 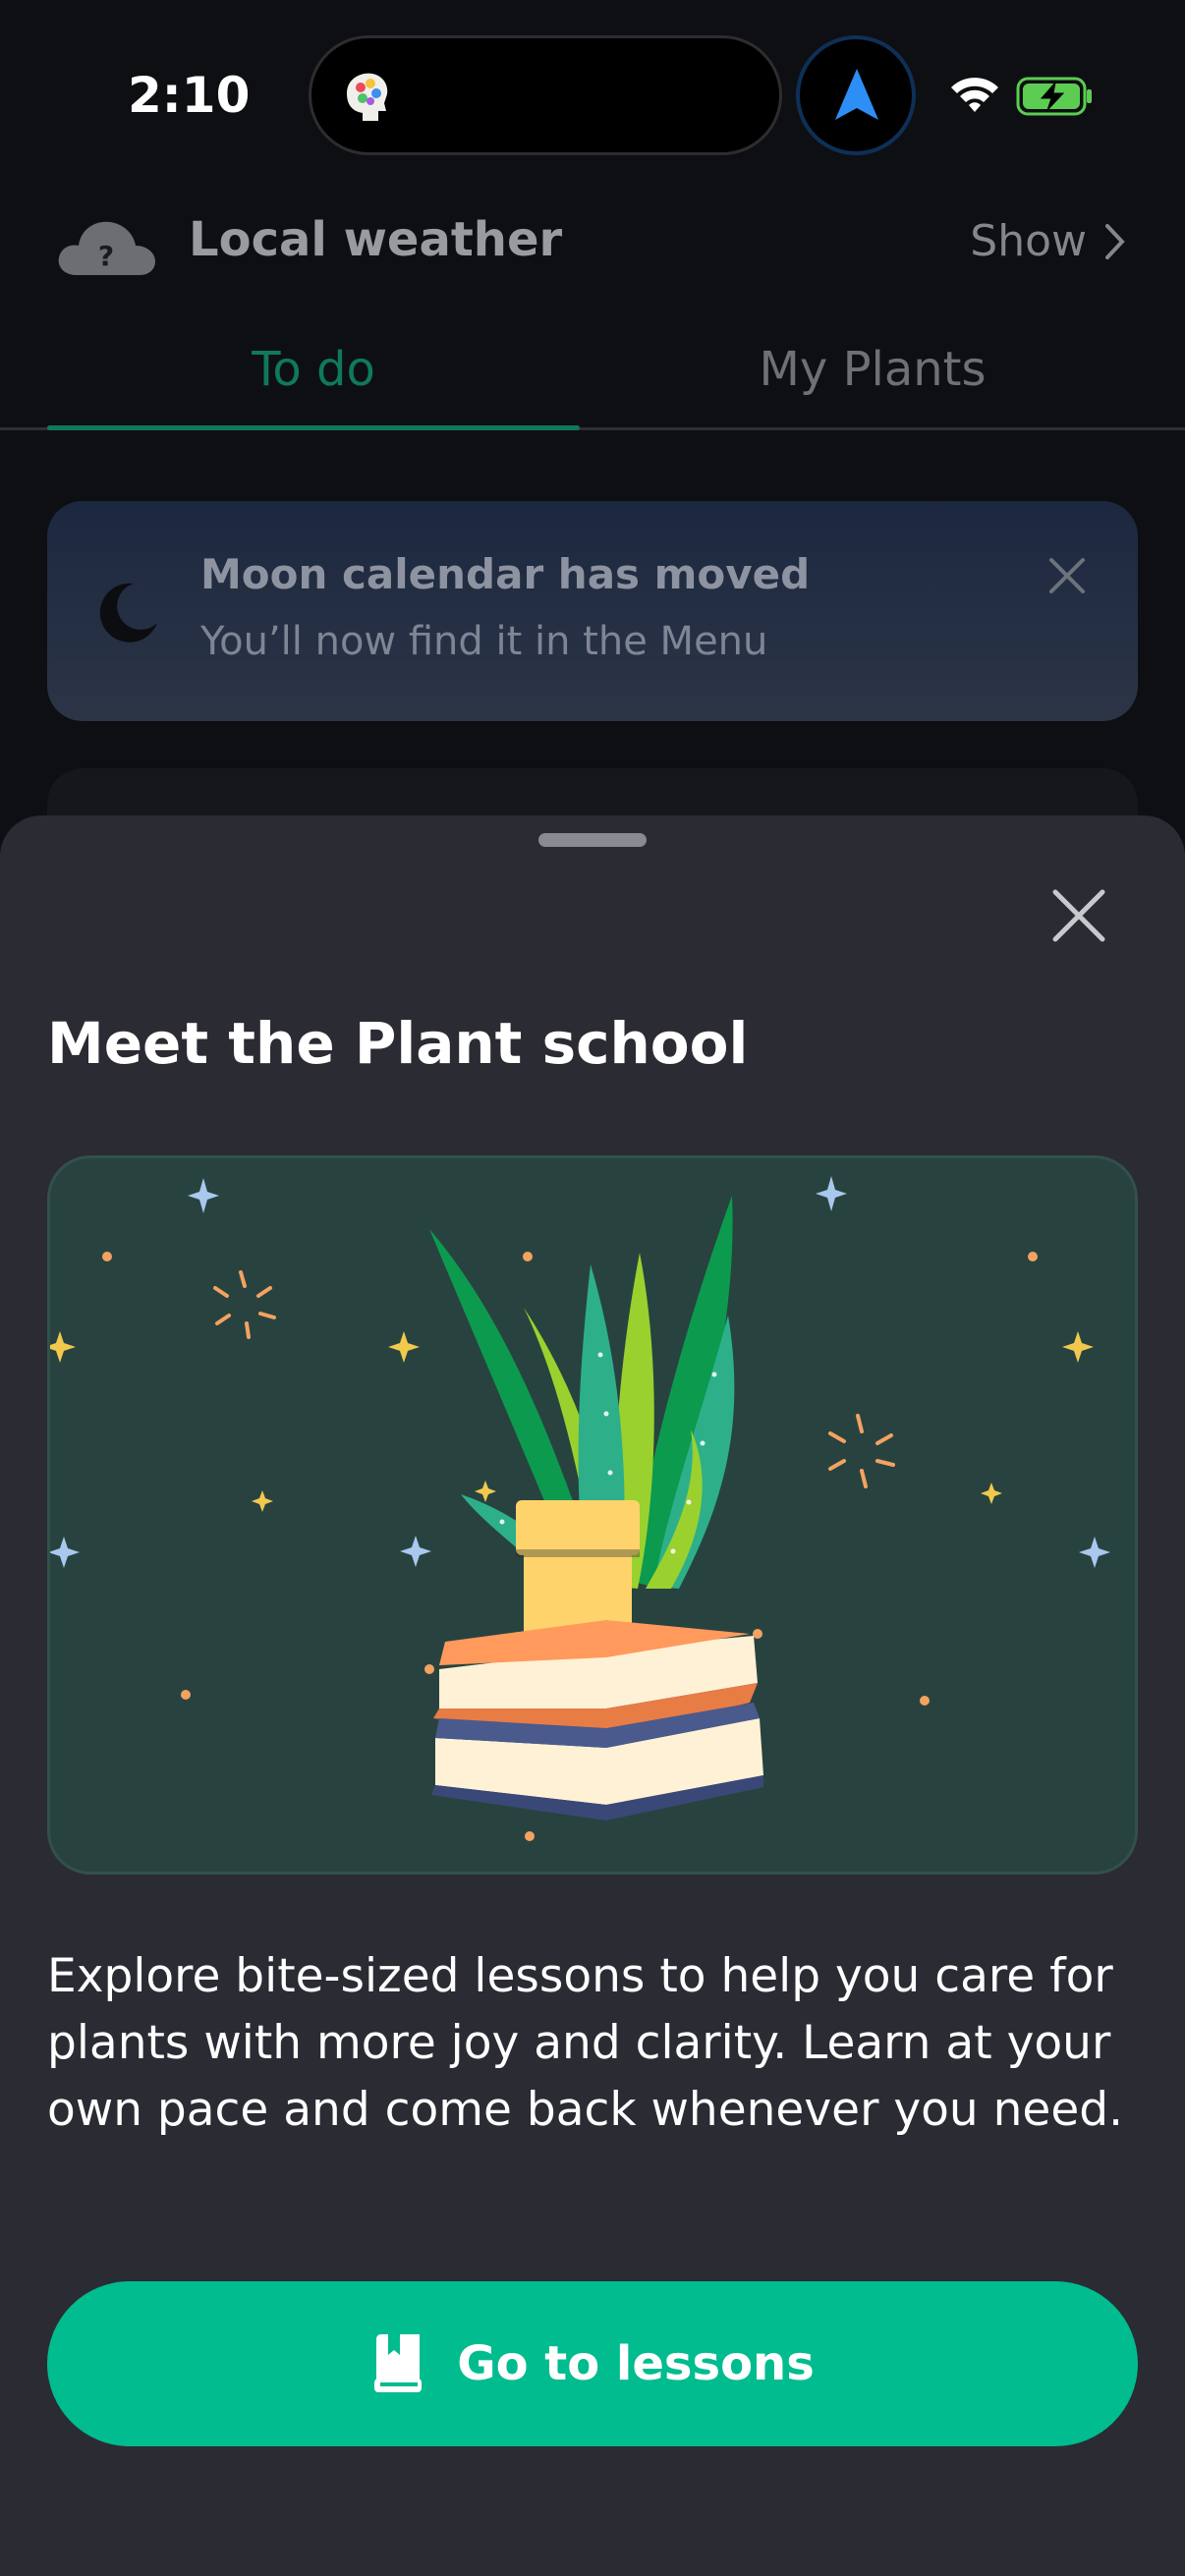 I want to click on navigation-indicator, so click(x=856, y=95).